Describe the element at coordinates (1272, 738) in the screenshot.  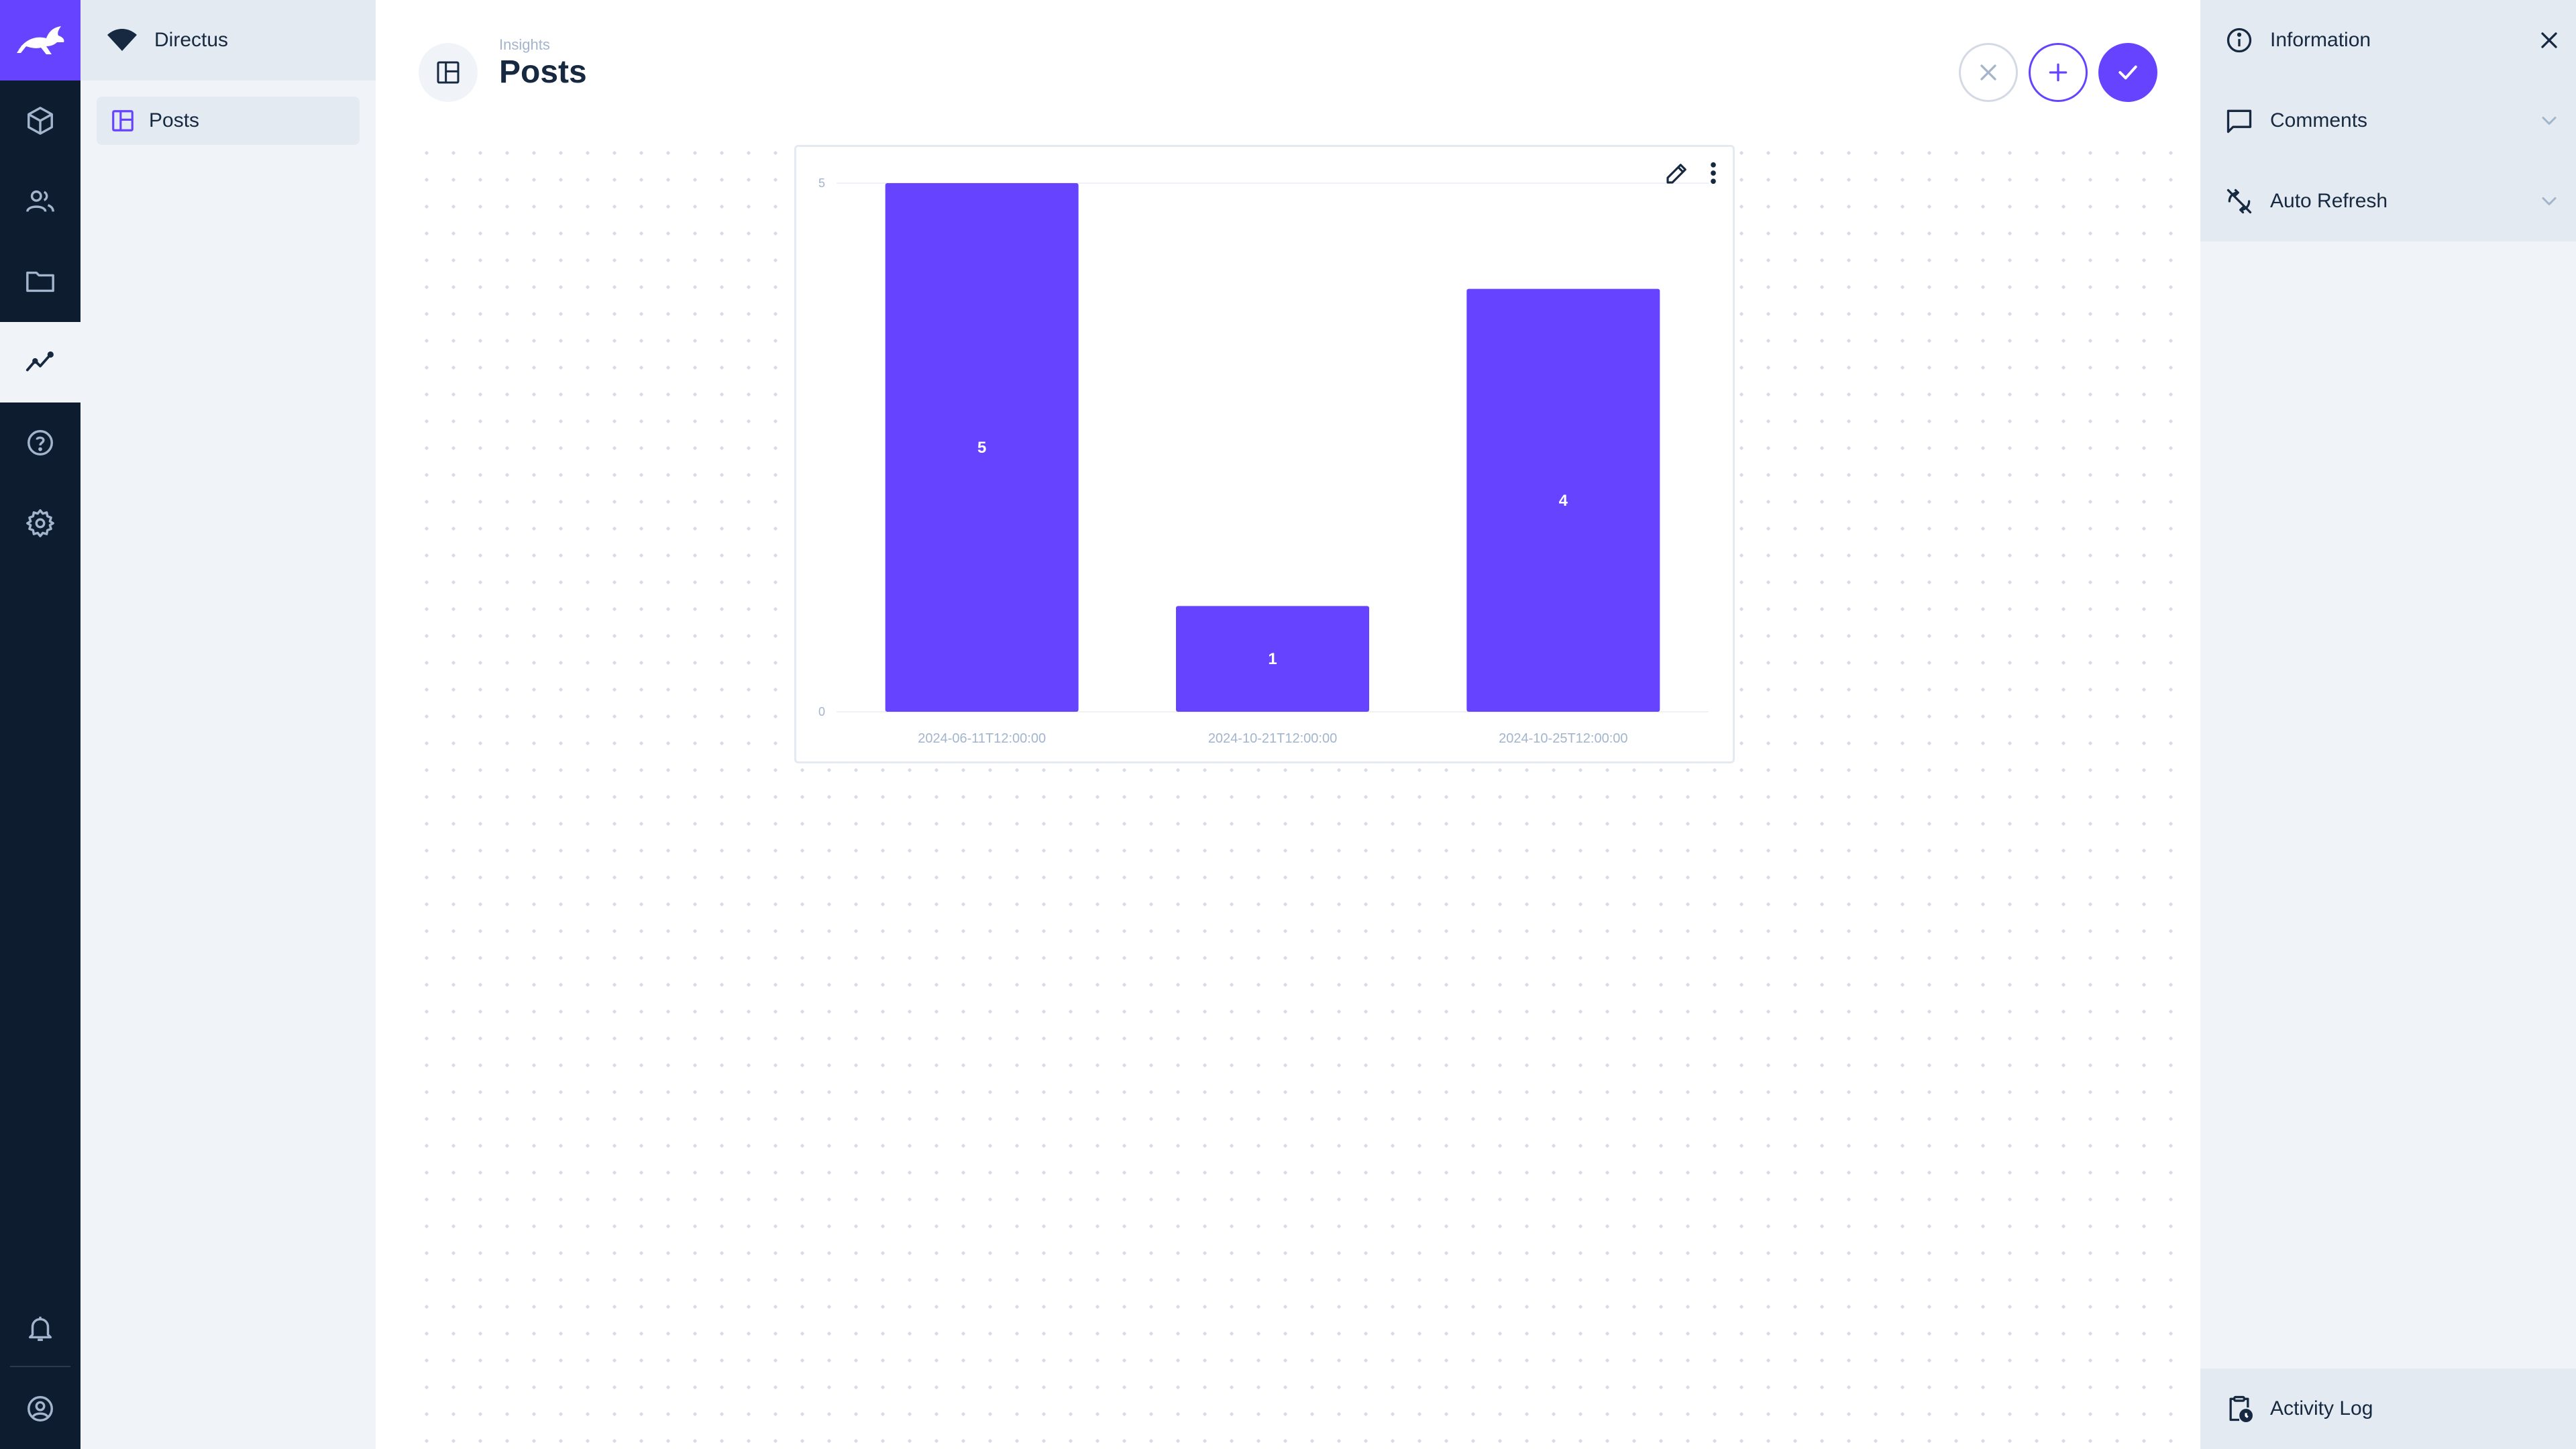
I see `x-tick-label: 2024-10-21T12:00:00` at that location.